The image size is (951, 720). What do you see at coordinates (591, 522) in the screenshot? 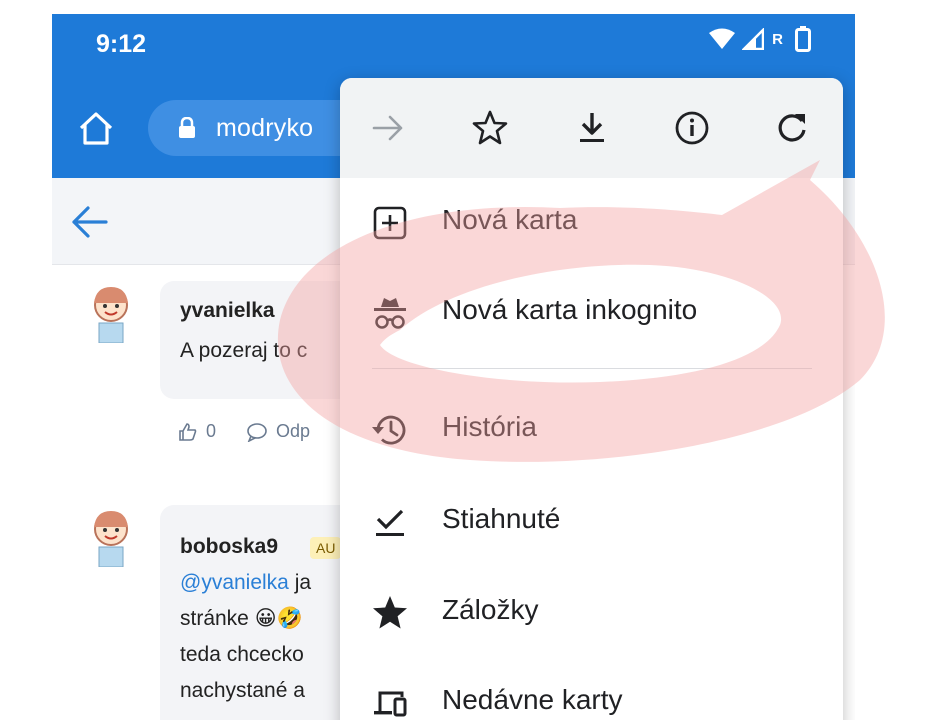
I see `menu-item-downloads: Stiahnuté` at bounding box center [591, 522].